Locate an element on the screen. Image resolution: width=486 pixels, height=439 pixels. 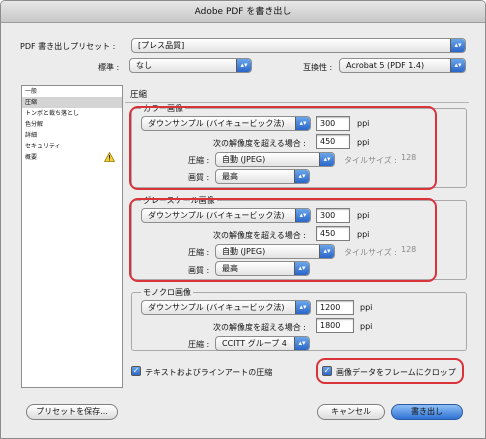
section-title: 圧縮 is located at coordinates (139, 95).